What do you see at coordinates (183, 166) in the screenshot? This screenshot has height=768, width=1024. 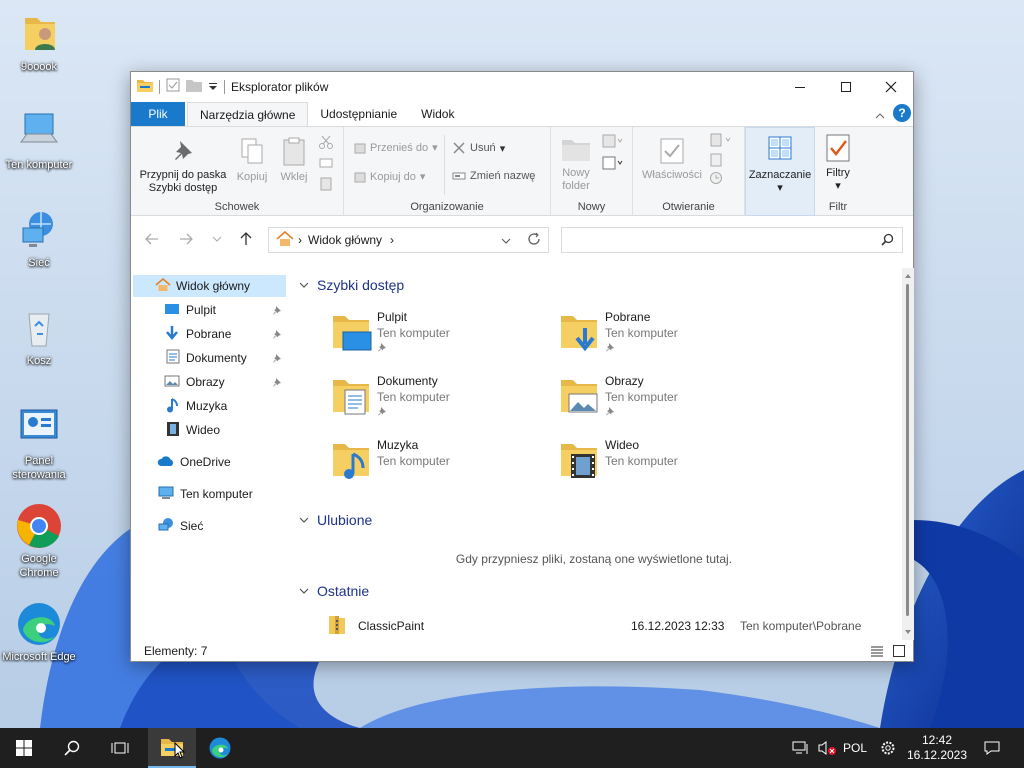 I see `pin-quick-access-button: Przypnij do paska Szybki dostęp` at bounding box center [183, 166].